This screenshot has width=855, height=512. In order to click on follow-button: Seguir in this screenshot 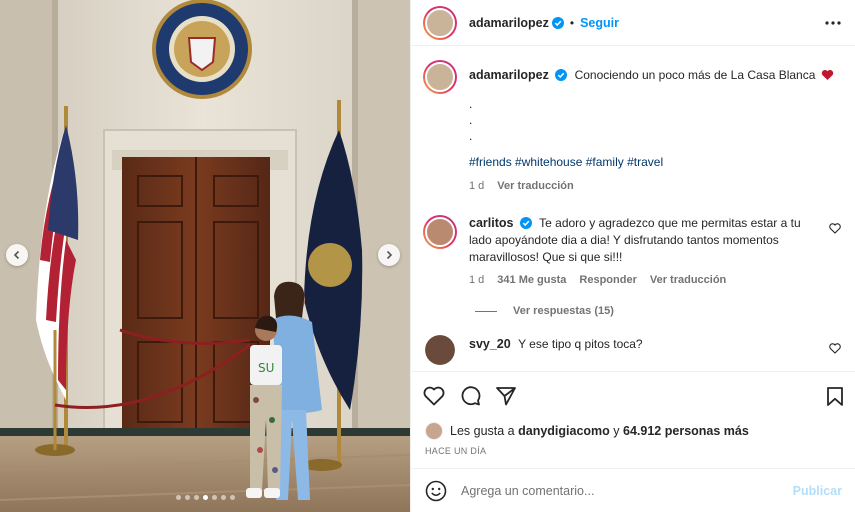, I will do `click(599, 23)`.